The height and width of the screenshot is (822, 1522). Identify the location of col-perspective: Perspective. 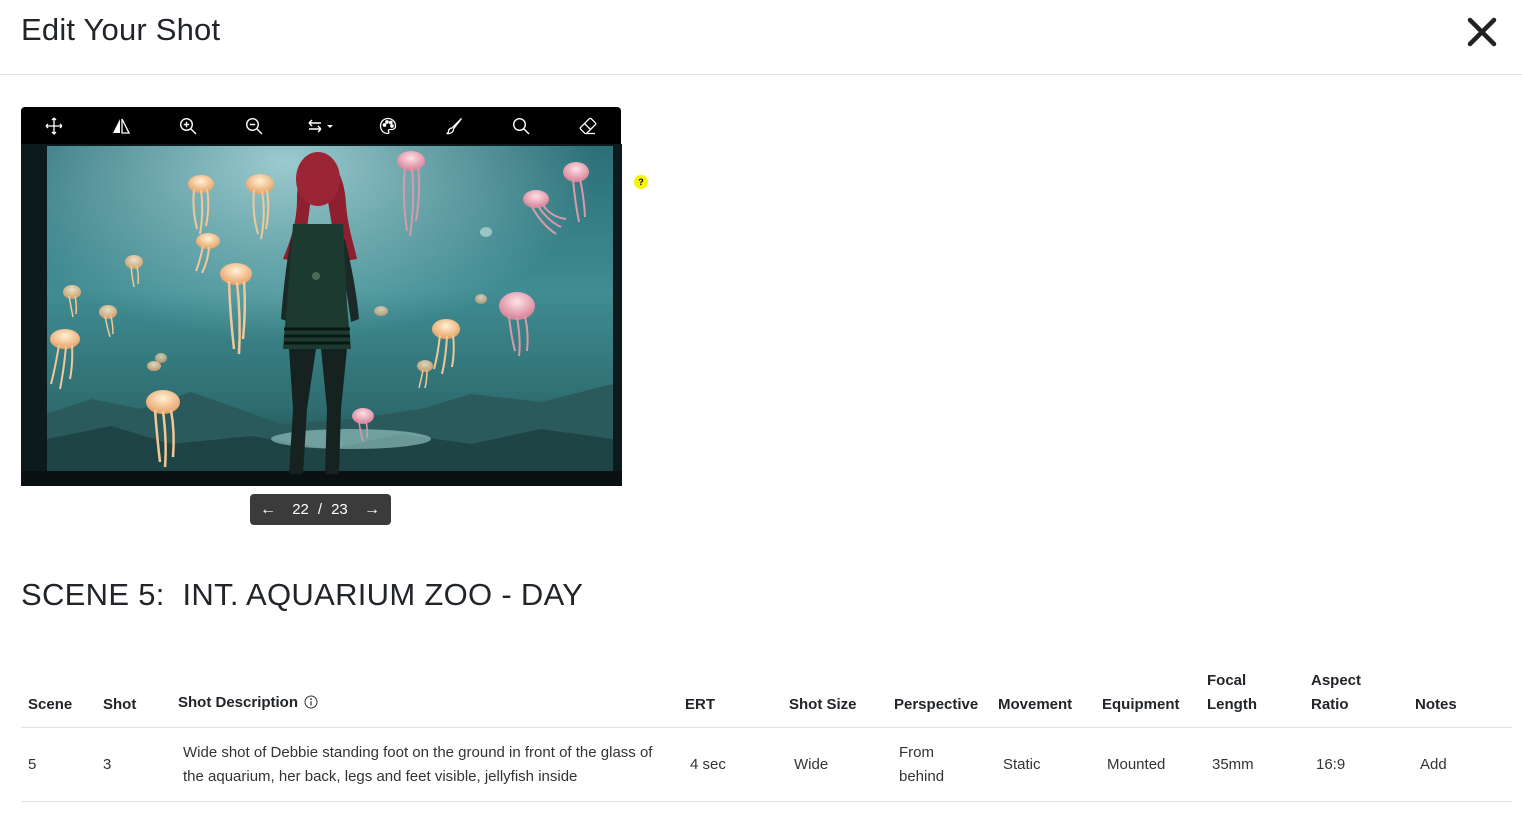
(939, 696).